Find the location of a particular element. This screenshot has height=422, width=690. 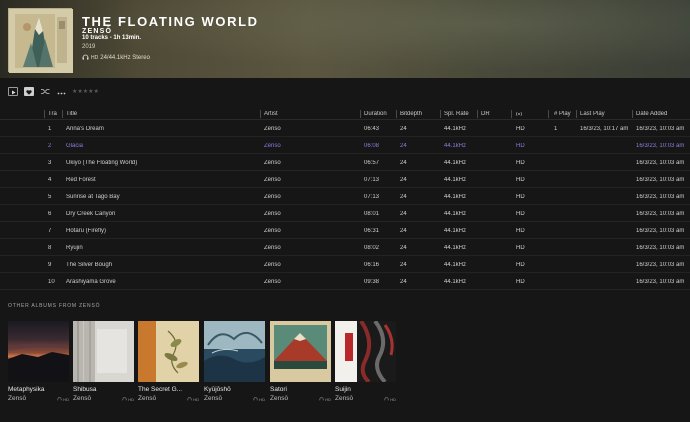

favorite-button is located at coordinates (29, 91).